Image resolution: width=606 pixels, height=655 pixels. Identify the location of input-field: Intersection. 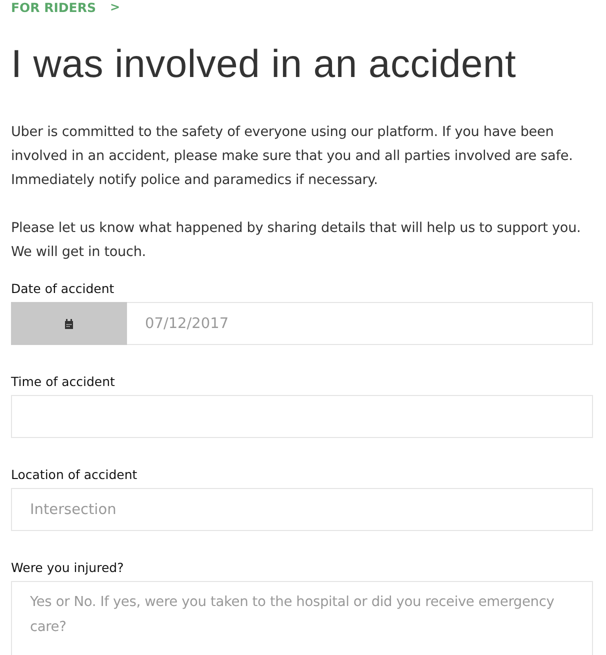
(302, 509).